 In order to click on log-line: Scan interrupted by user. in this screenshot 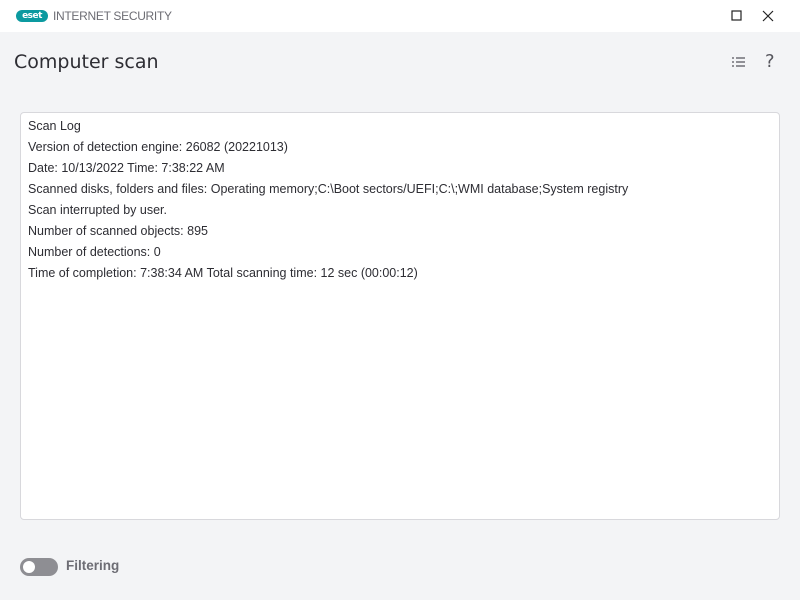, I will do `click(97, 210)`.